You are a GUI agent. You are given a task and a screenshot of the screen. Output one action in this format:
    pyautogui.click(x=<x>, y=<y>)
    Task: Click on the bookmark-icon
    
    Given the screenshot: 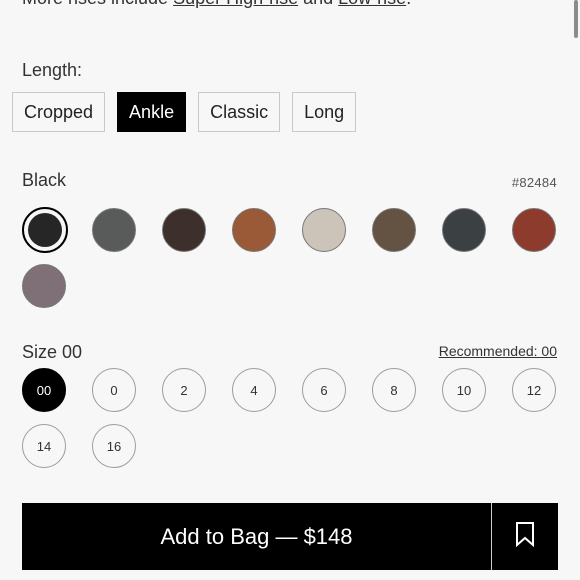 What is the action you would take?
    pyautogui.click(x=525, y=536)
    